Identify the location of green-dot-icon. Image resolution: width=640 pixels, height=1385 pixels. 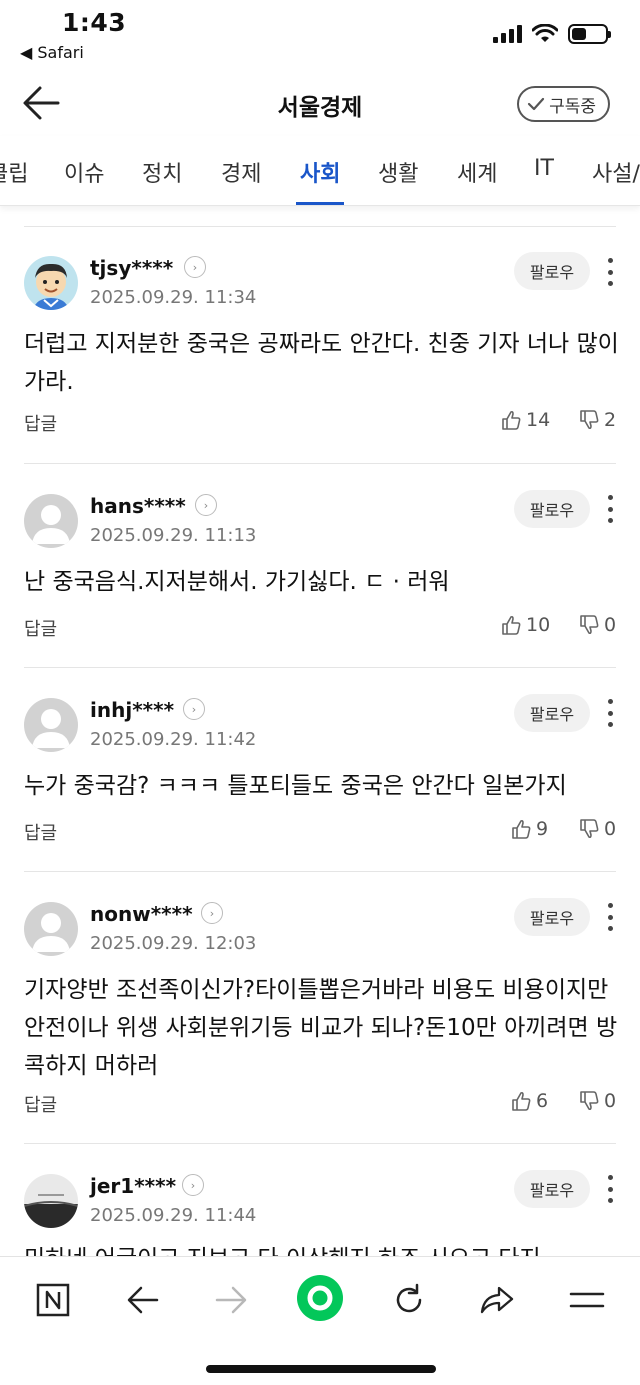
(320, 1298).